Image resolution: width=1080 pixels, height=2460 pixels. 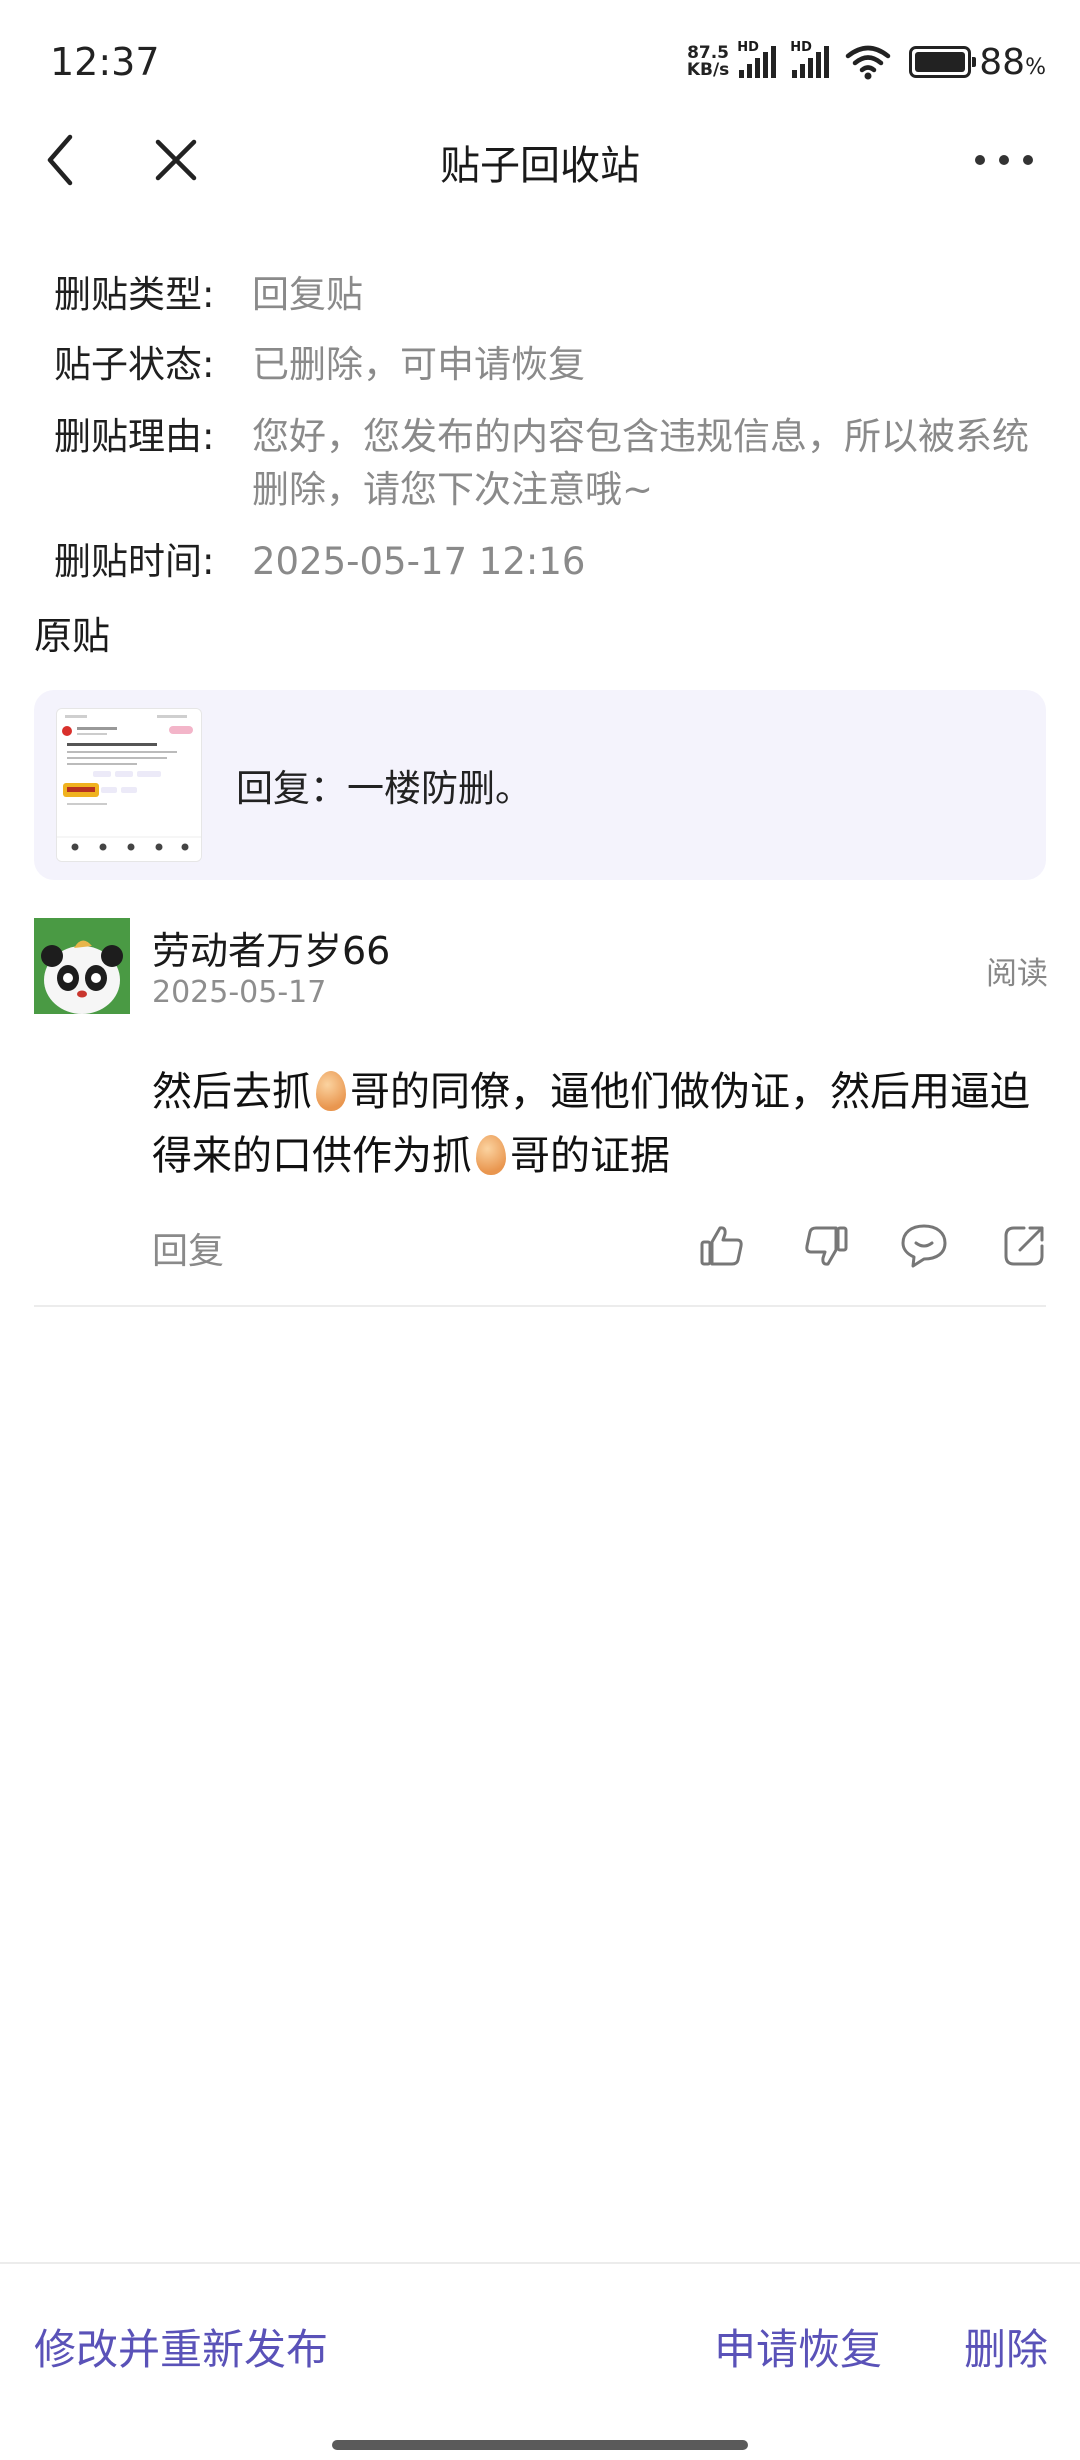 I want to click on edit-repost-button: 修改并重新发布, so click(x=181, y=2346).